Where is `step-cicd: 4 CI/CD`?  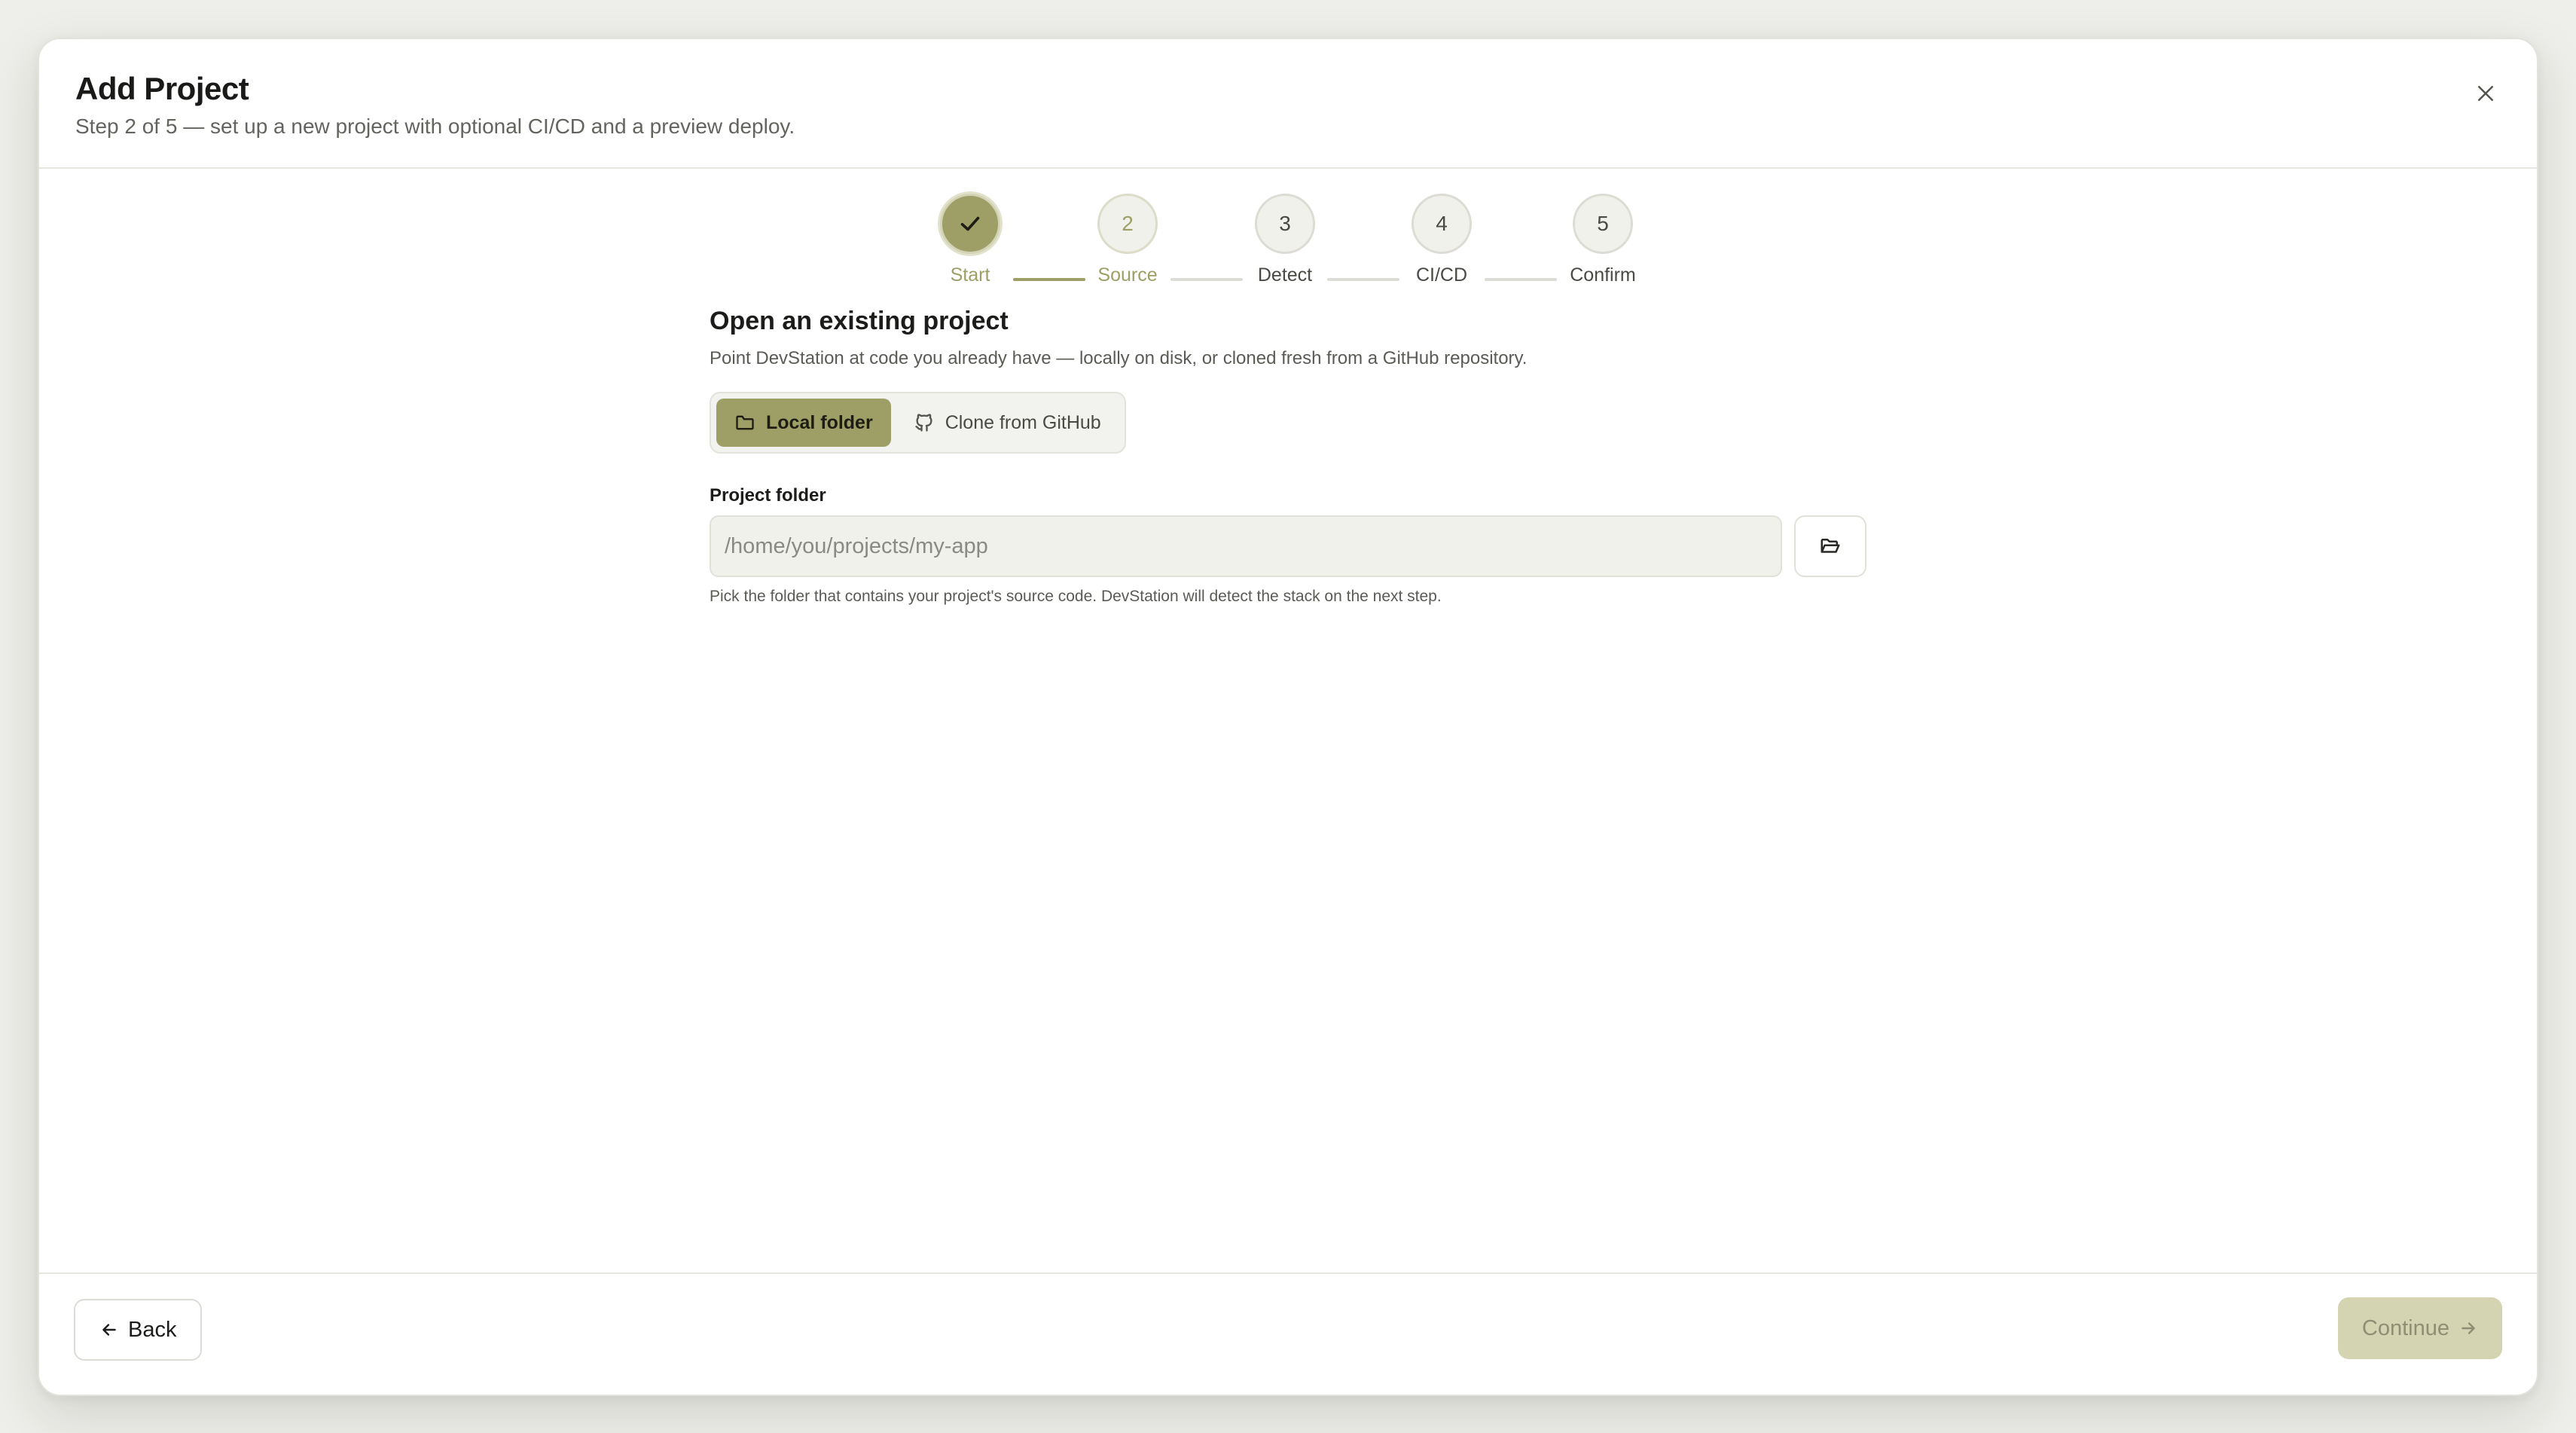
step-cicd: 4 CI/CD is located at coordinates (1441, 240).